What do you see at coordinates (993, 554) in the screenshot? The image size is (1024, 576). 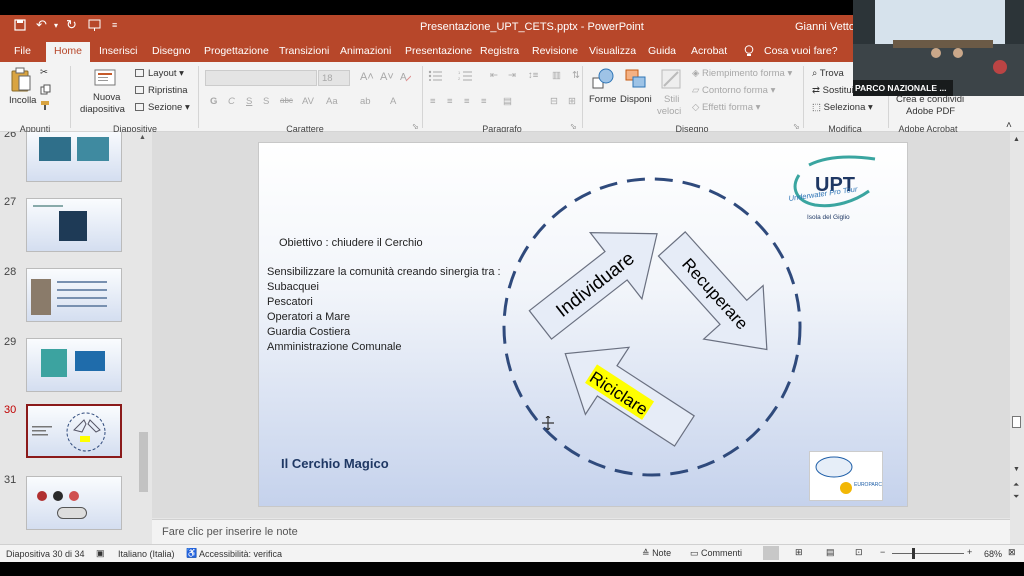 I see `zoom-level: 68%` at bounding box center [993, 554].